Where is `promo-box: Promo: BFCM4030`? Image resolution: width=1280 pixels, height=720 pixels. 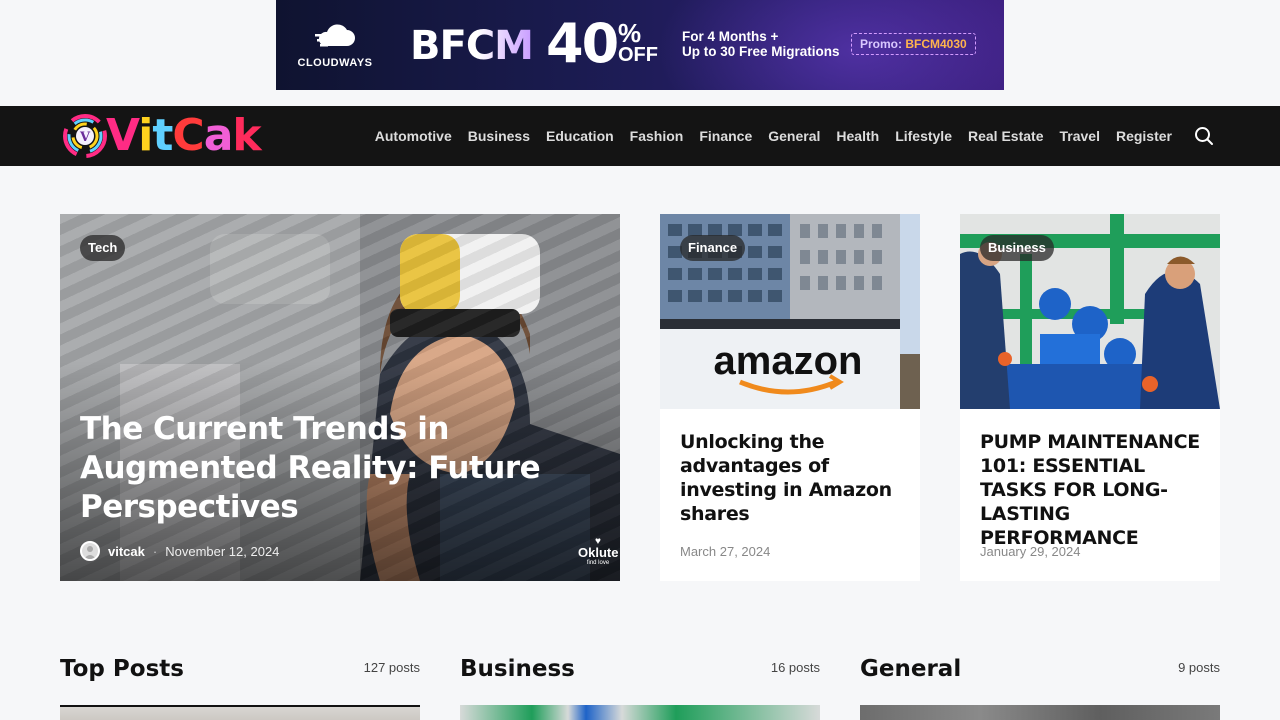
promo-box: Promo: BFCM4030 is located at coordinates (913, 44).